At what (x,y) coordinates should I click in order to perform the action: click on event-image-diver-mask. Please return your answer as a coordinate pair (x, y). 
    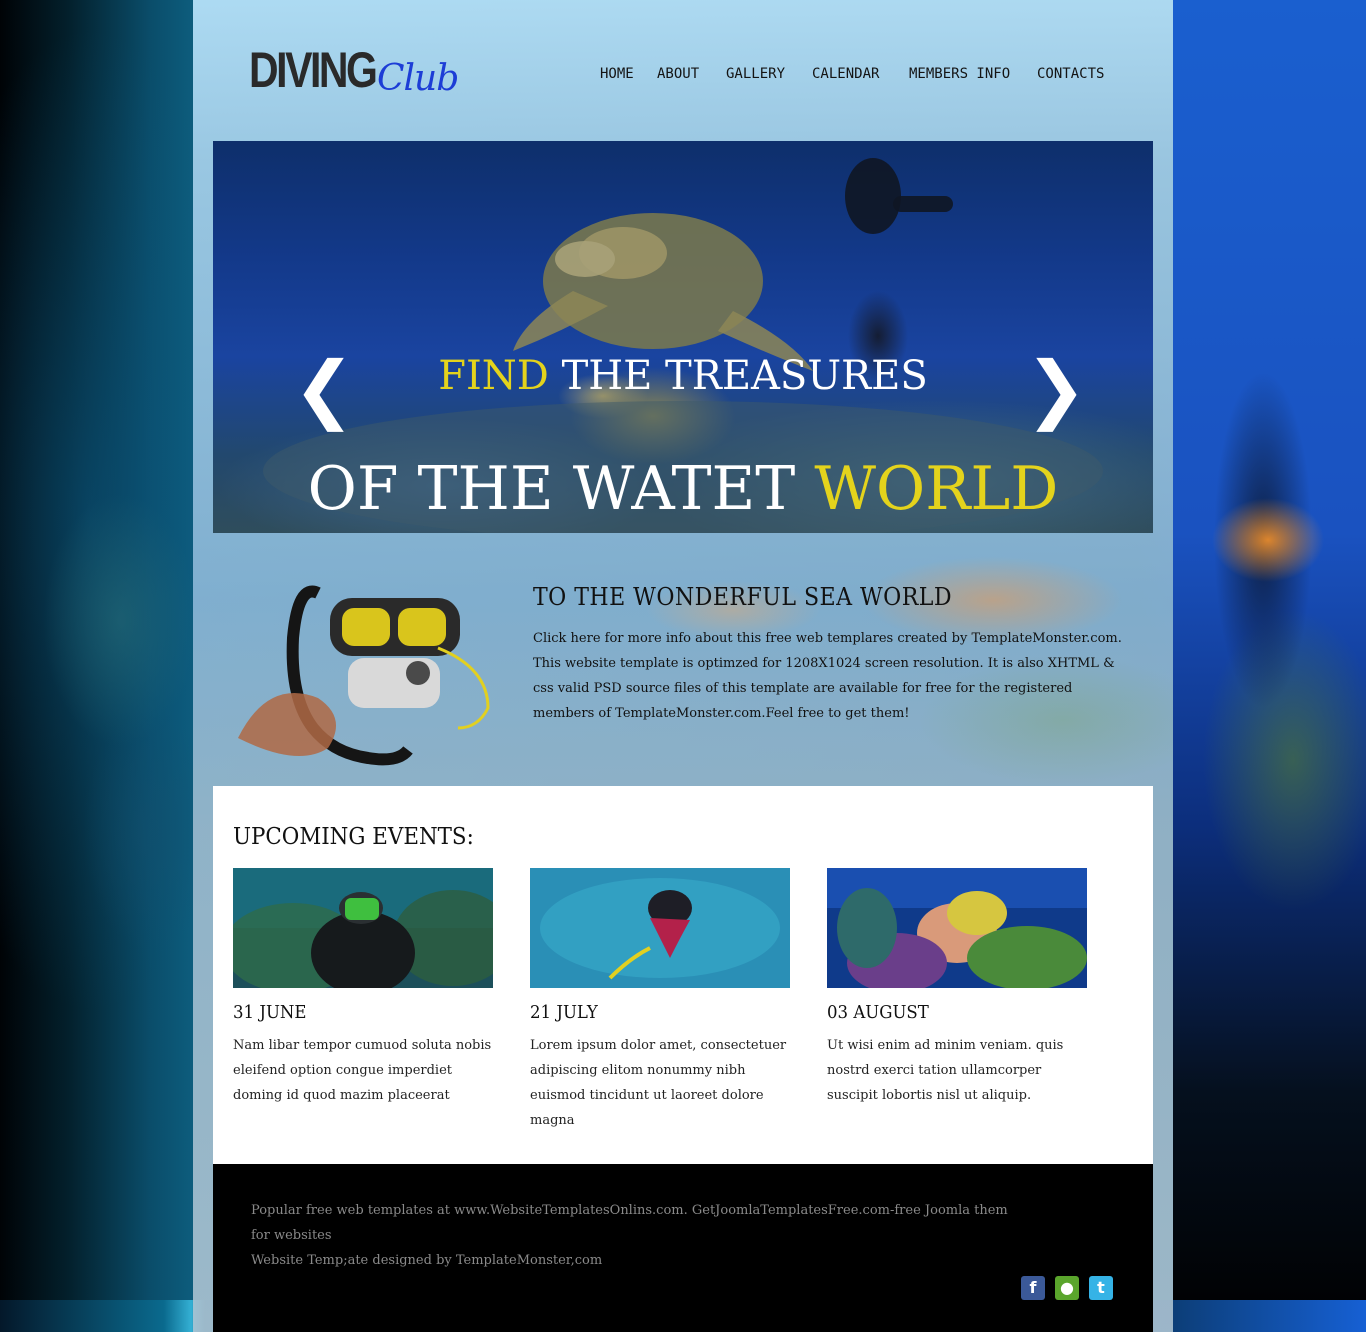
    Looking at the image, I should click on (368, 931).